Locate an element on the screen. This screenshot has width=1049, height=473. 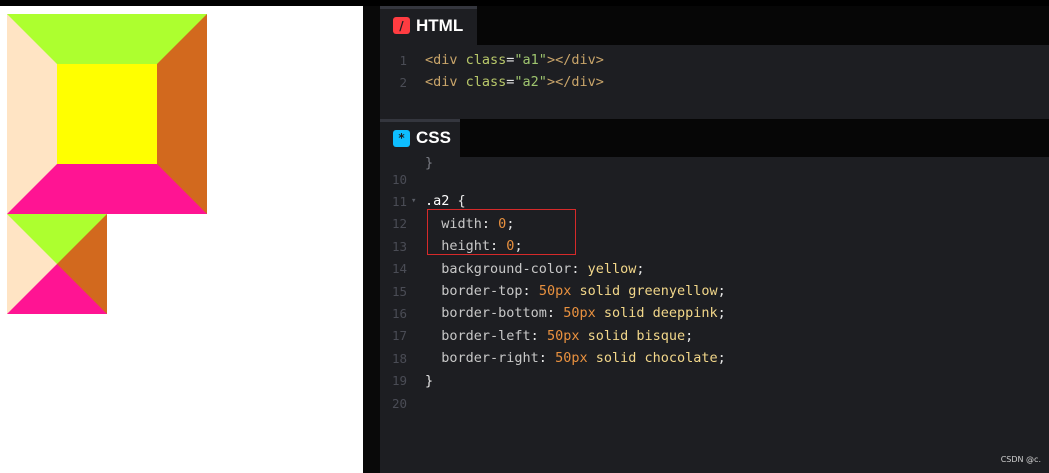
line-number: 12 is located at coordinates (399, 224).